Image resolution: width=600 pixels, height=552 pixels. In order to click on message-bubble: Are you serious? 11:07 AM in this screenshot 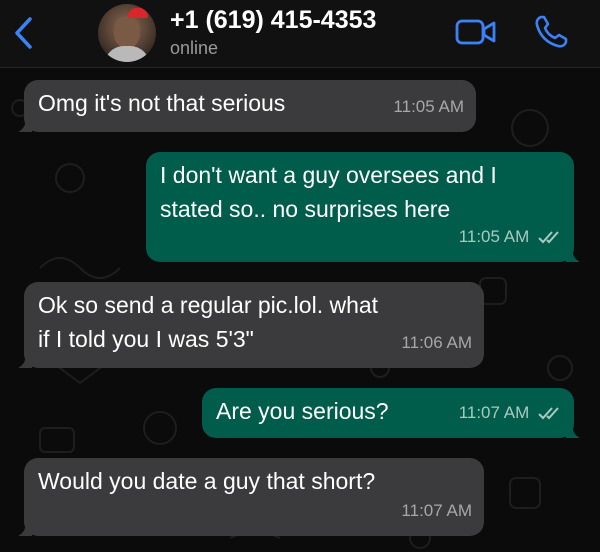, I will do `click(391, 413)`.